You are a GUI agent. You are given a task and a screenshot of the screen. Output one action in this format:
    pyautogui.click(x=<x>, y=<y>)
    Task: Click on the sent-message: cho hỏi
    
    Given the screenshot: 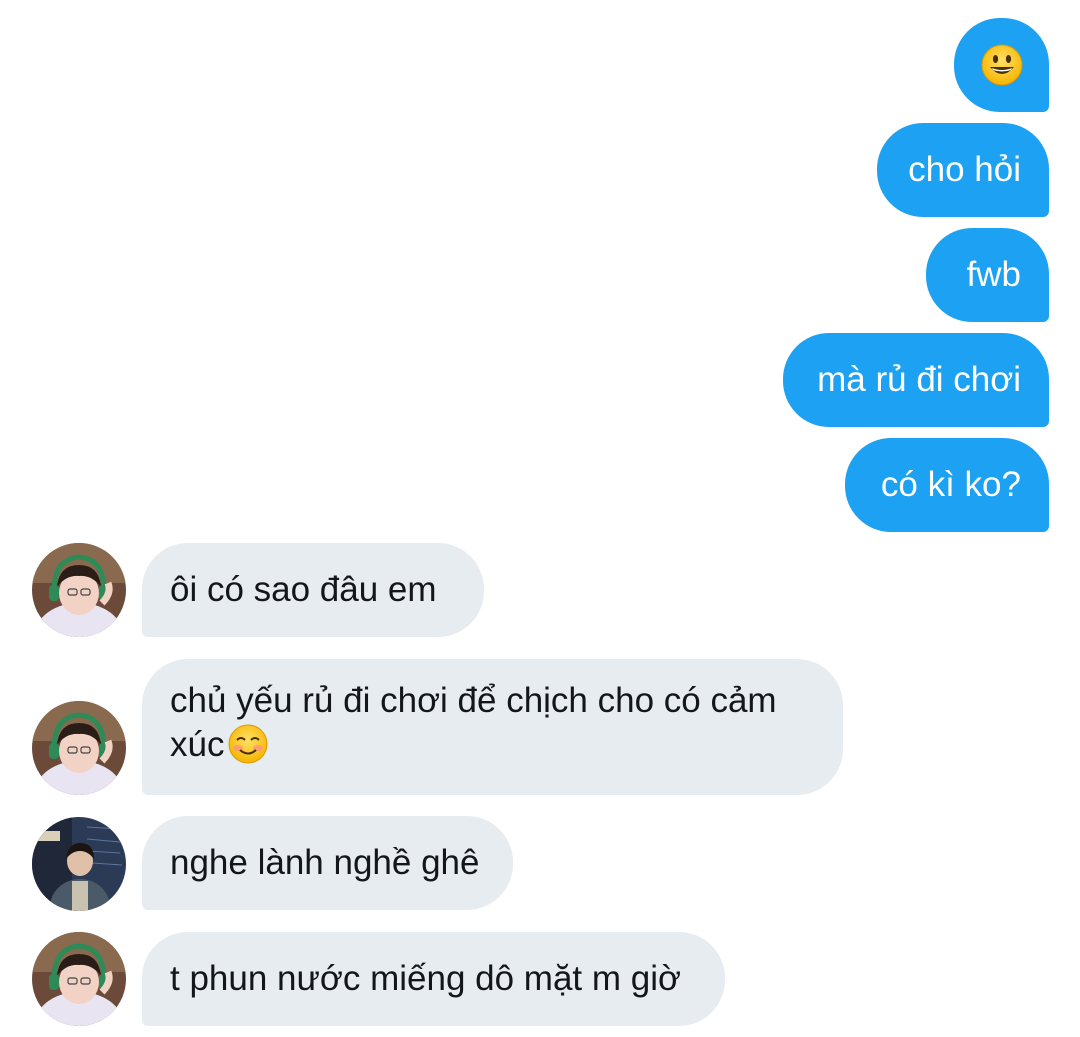 What is the action you would take?
    pyautogui.click(x=963, y=170)
    